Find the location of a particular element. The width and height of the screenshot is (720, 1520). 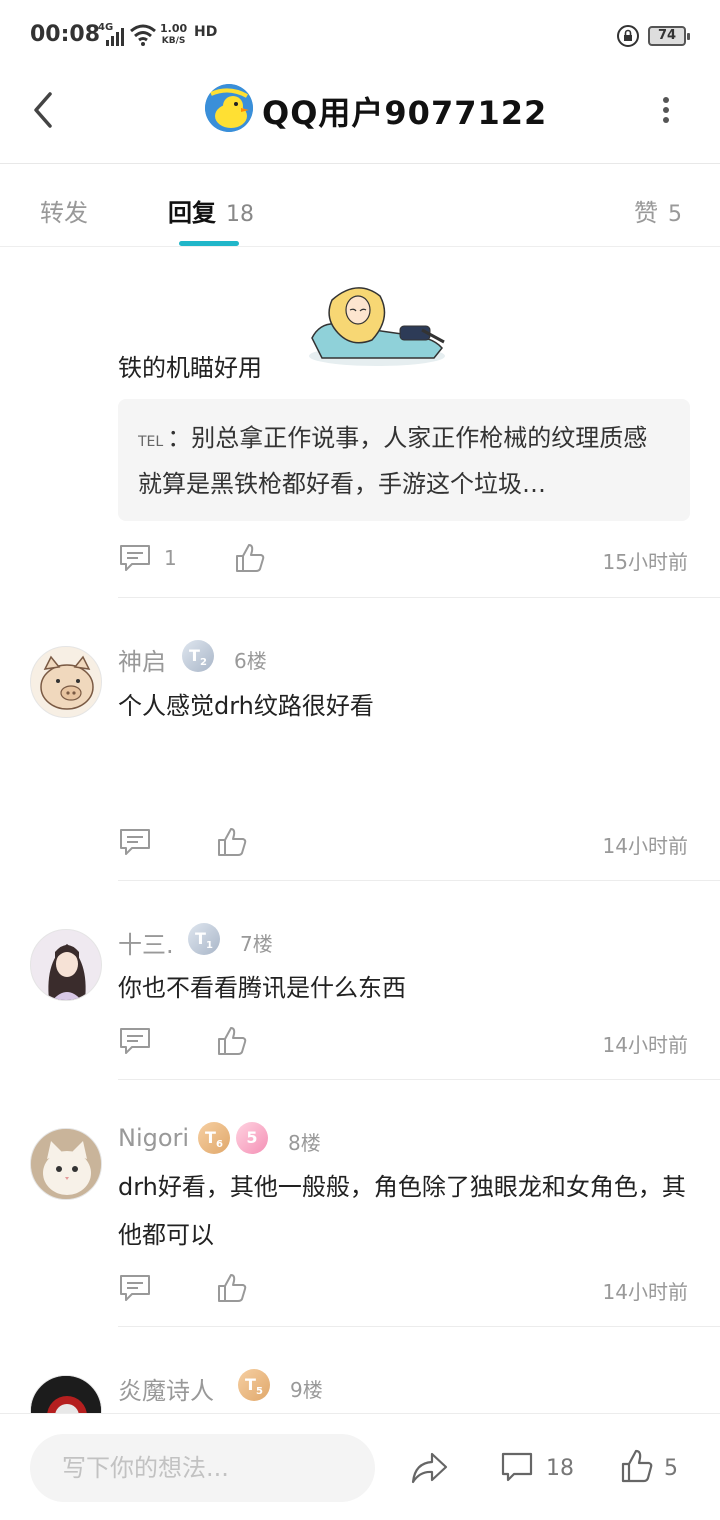

fan-level-badge: 5 is located at coordinates (252, 1138).